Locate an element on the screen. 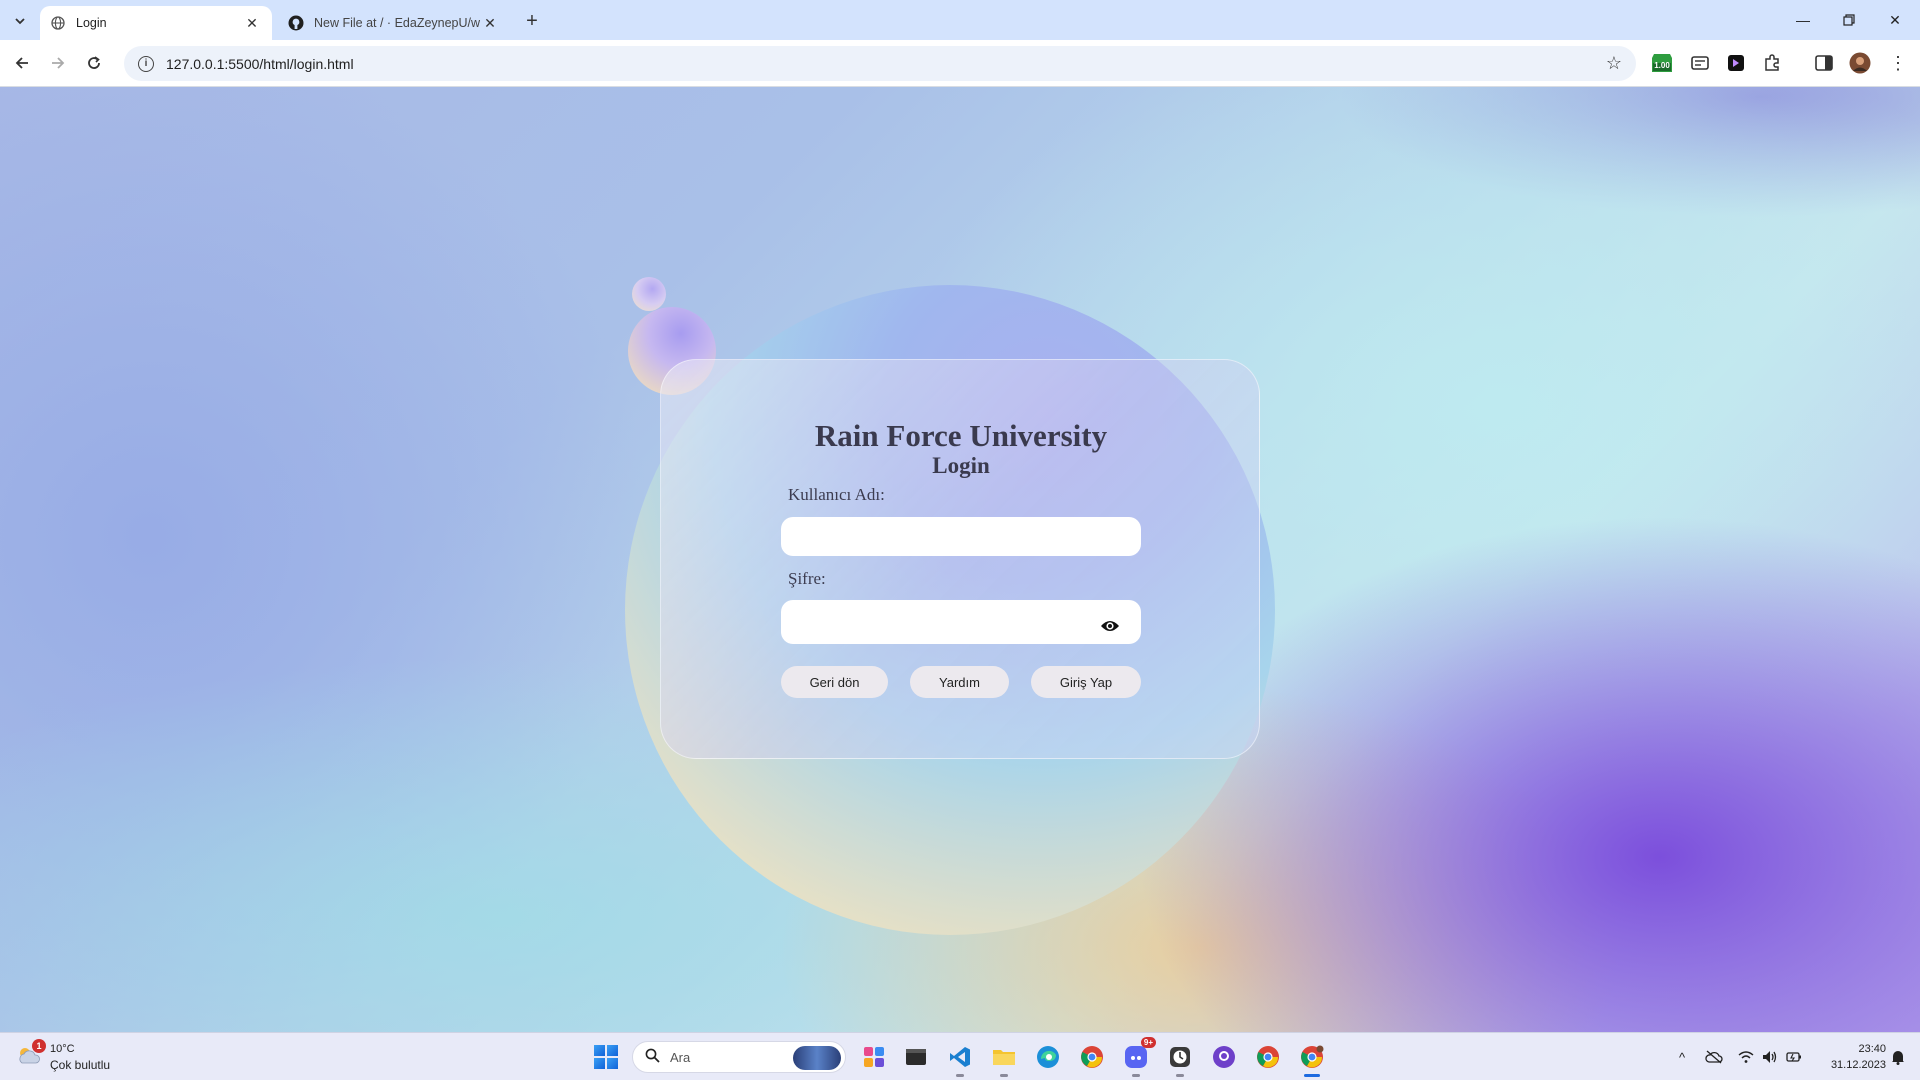 The image size is (1920, 1080). reload-icon is located at coordinates (94, 62).